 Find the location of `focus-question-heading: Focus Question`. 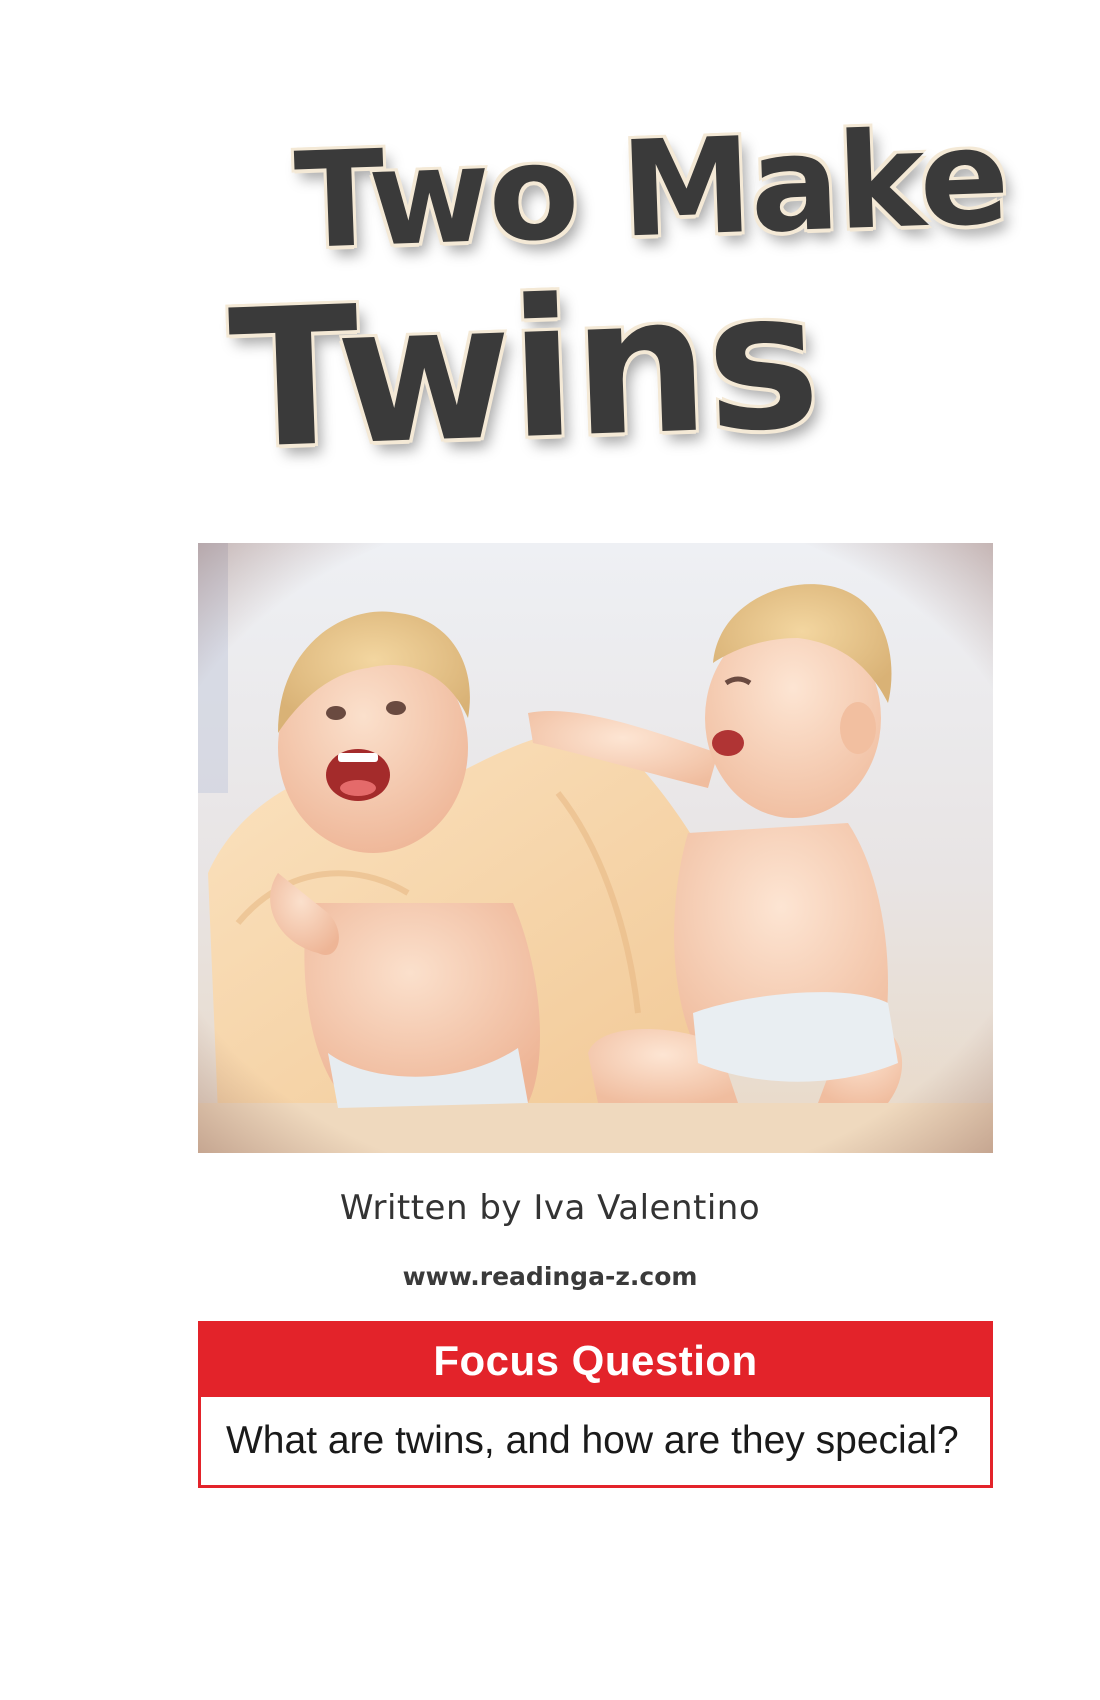

focus-question-heading: Focus Question is located at coordinates (595, 1360).